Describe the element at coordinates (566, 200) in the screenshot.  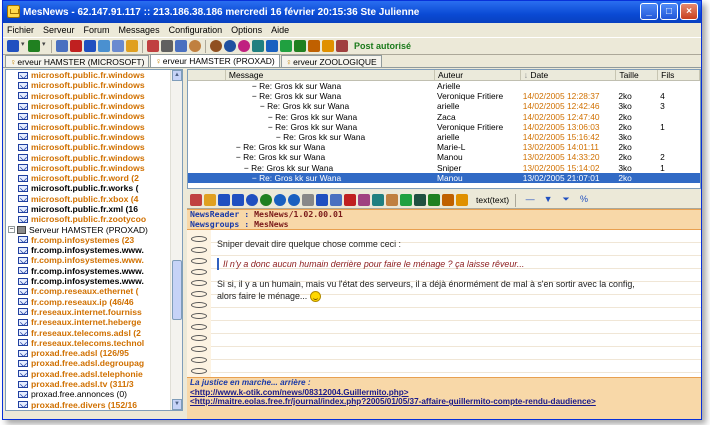
I see `filter2-icon: ⏷` at that location.